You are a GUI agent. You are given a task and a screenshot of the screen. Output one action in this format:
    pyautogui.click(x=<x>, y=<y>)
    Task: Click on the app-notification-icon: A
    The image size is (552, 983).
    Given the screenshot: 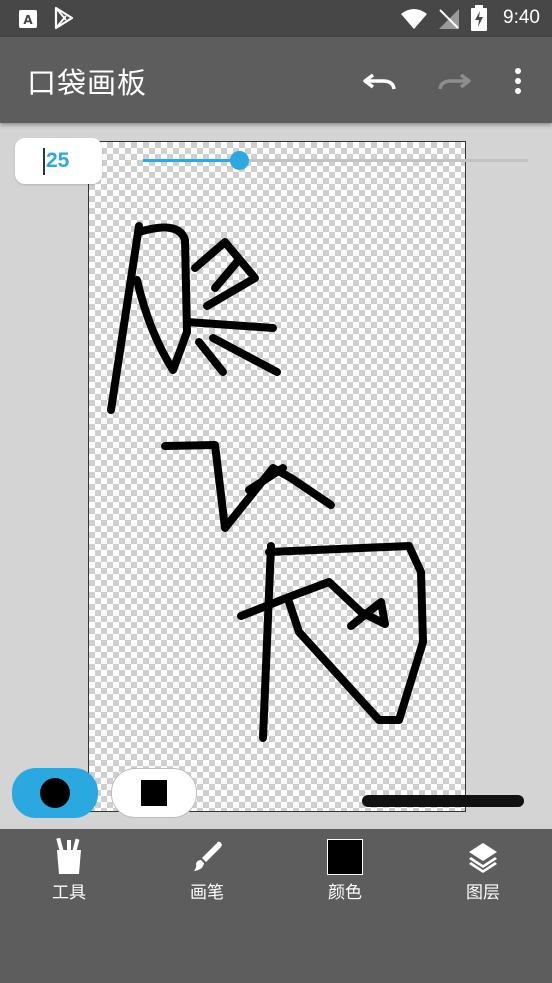 What is the action you would take?
    pyautogui.click(x=28, y=19)
    